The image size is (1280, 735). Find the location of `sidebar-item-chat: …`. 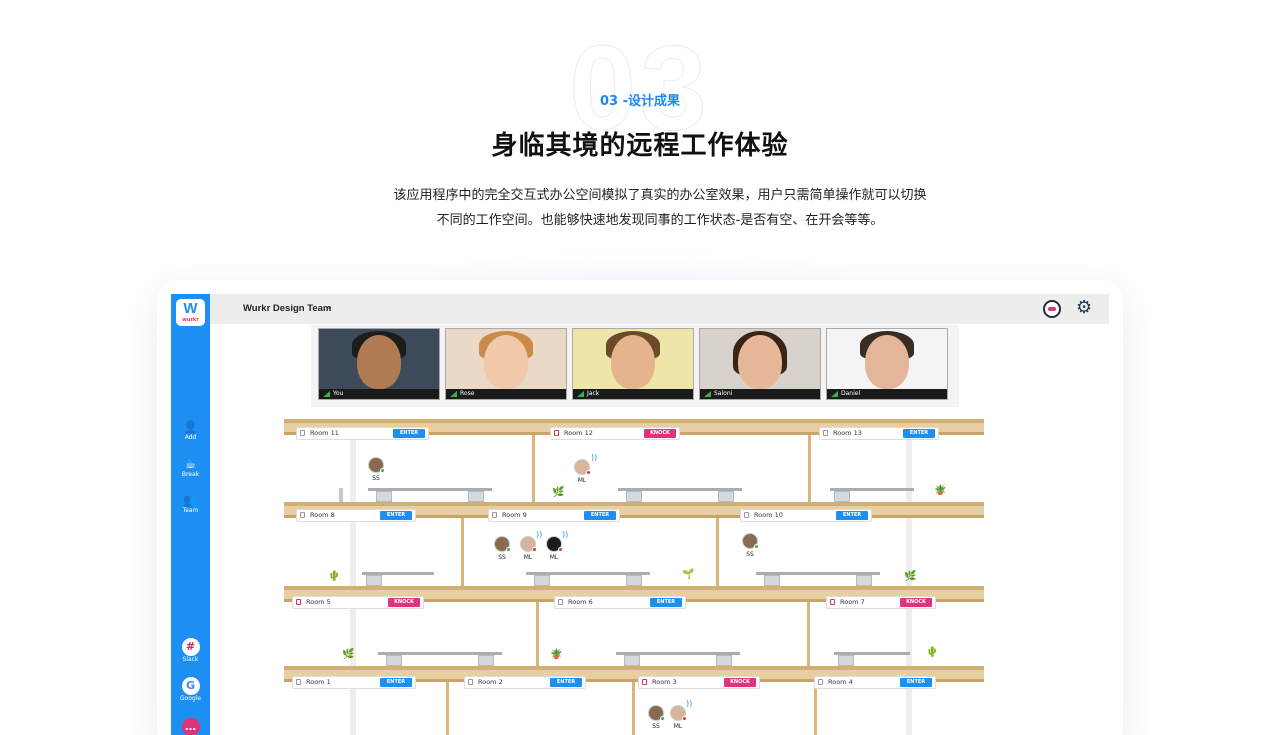

sidebar-item-chat: … is located at coordinates (190, 726).